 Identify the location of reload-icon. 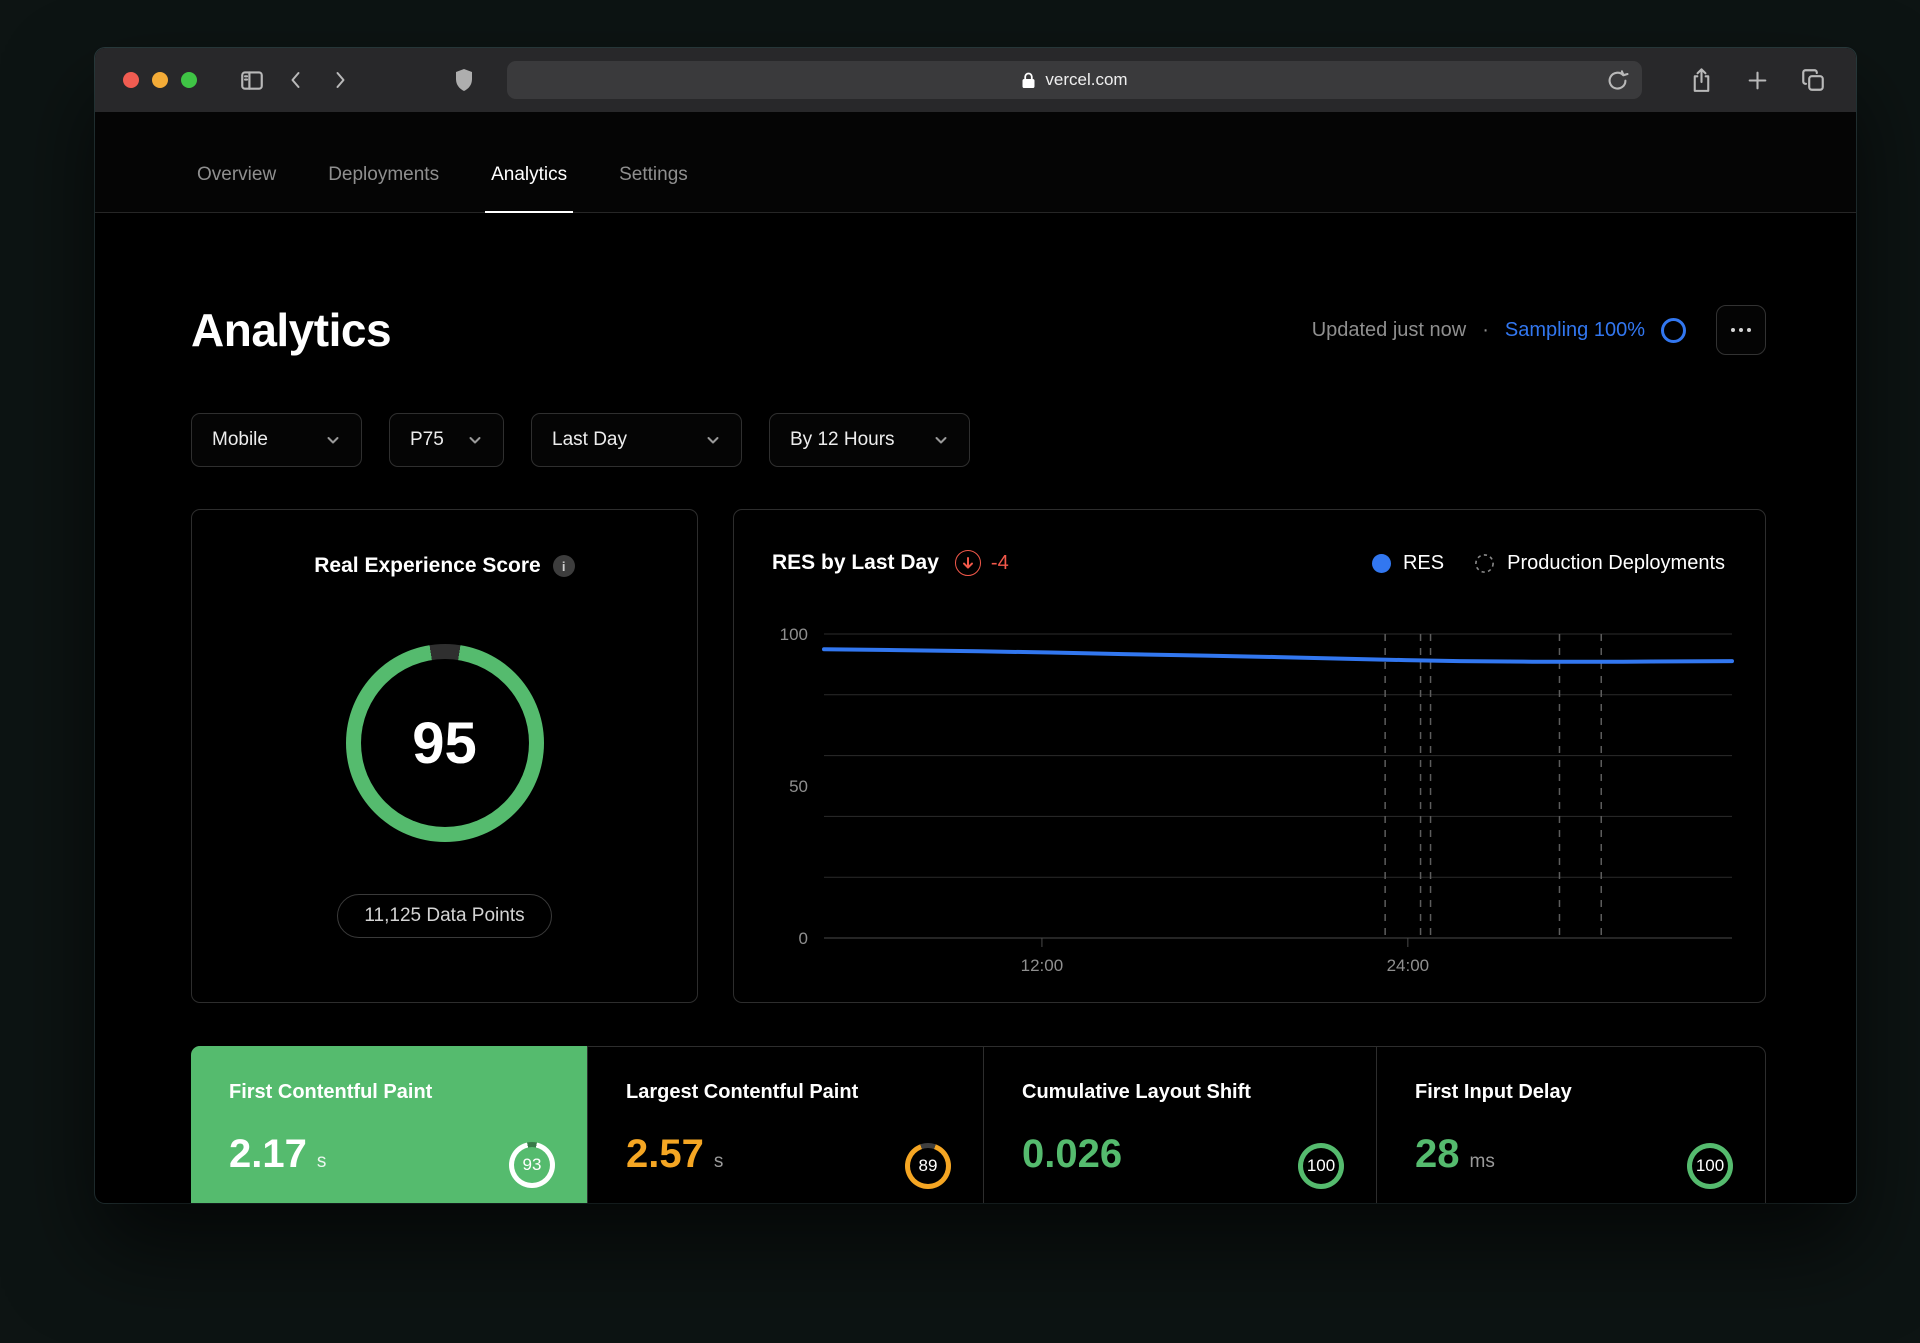
(1617, 80).